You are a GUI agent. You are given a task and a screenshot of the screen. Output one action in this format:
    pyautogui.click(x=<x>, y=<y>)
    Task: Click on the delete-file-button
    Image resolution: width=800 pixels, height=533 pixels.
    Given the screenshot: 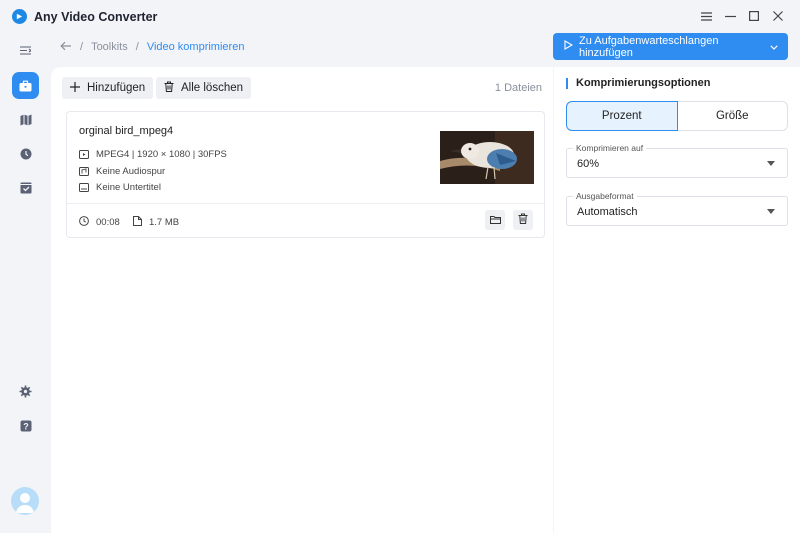 What is the action you would take?
    pyautogui.click(x=523, y=220)
    